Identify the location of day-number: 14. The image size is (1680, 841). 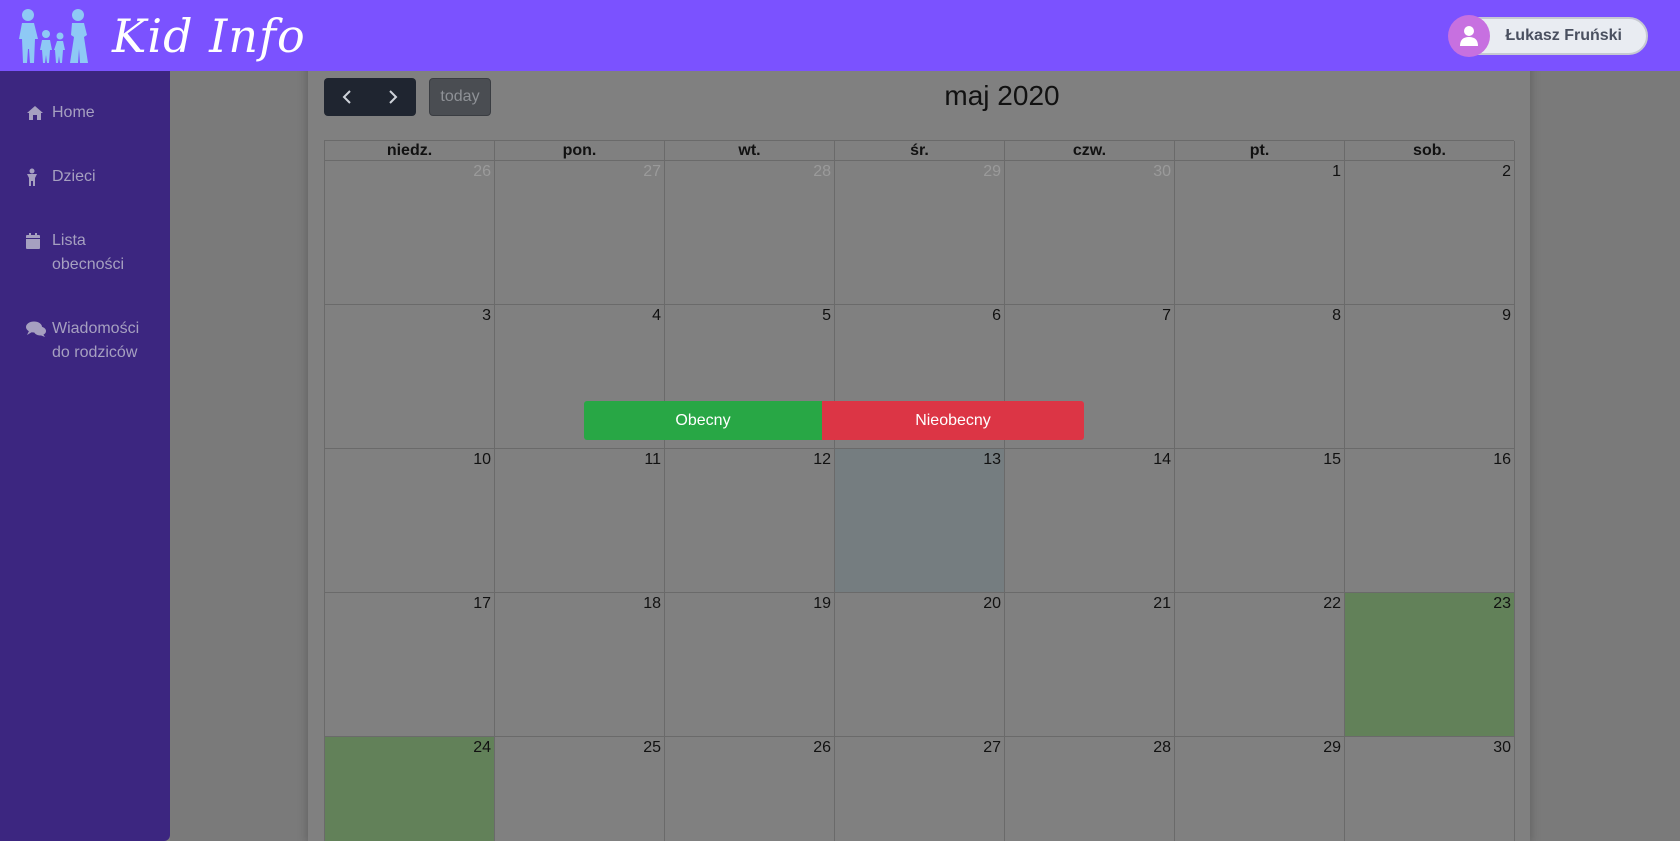
(1162, 459).